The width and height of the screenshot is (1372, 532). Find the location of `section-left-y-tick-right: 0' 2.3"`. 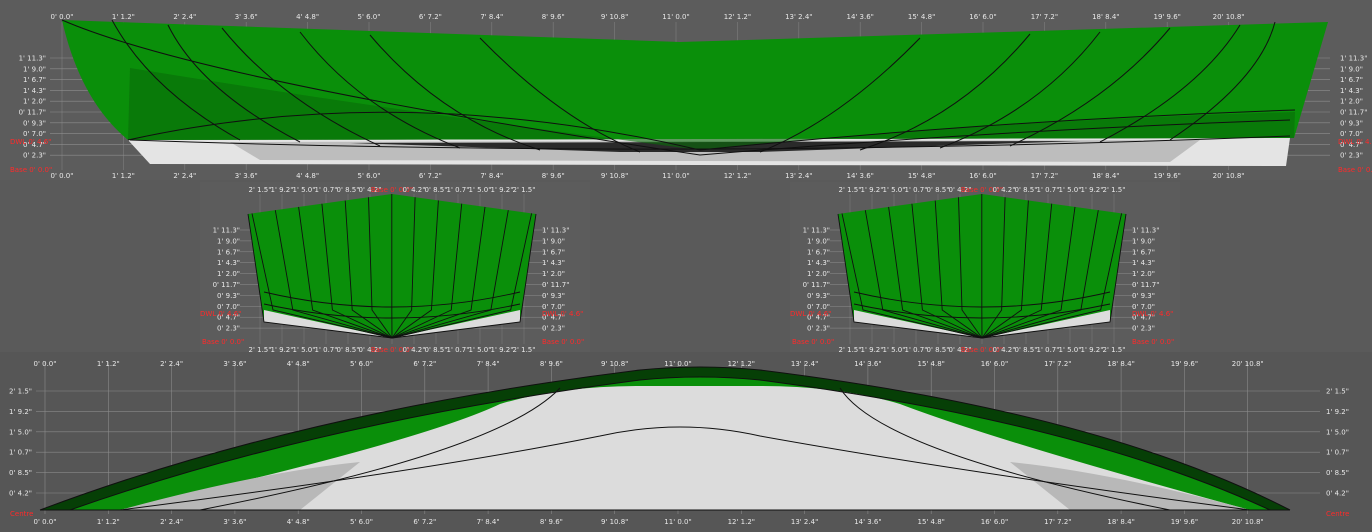

section-left-y-tick-right: 0' 2.3" is located at coordinates (553, 329).